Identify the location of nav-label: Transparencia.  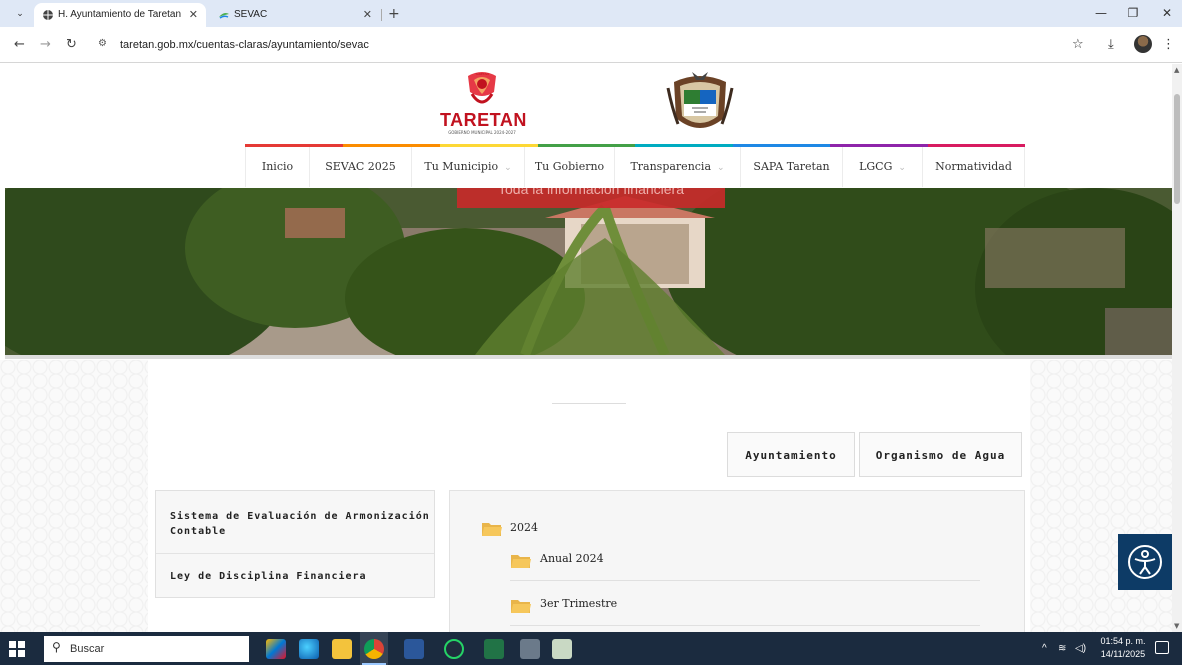
(671, 166).